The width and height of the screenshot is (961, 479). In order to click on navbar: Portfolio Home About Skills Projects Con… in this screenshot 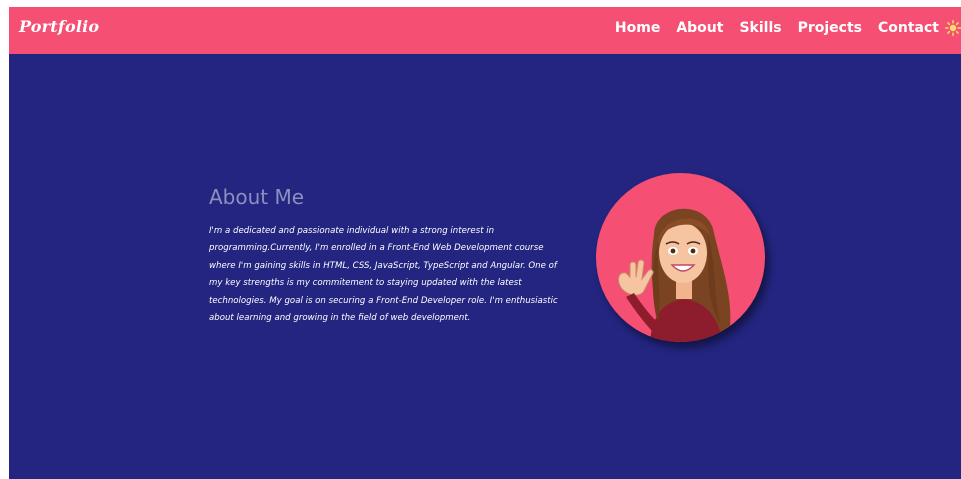, I will do `click(485, 30)`.